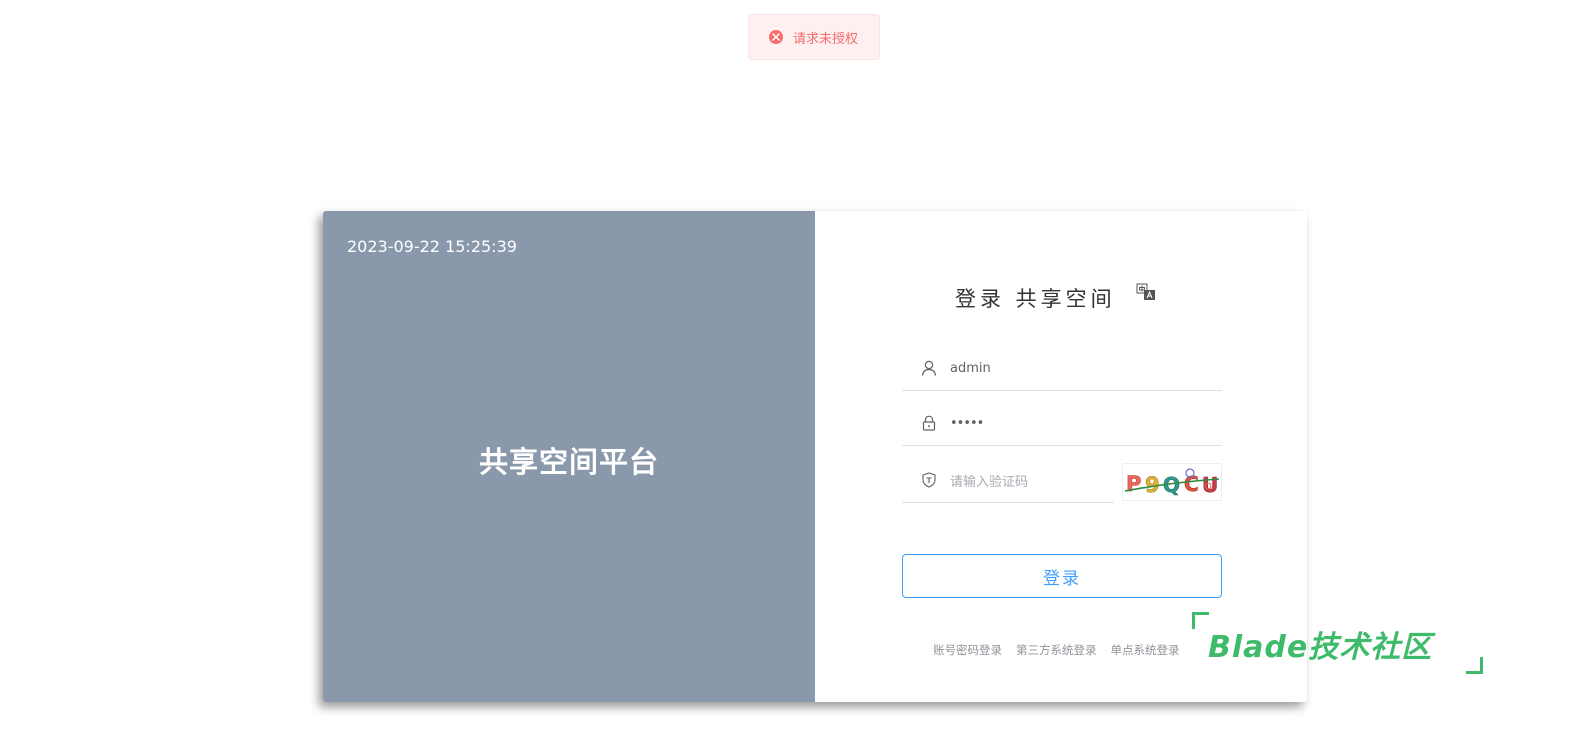 This screenshot has height=744, width=1593. I want to click on login-button: 登录, so click(1062, 576).